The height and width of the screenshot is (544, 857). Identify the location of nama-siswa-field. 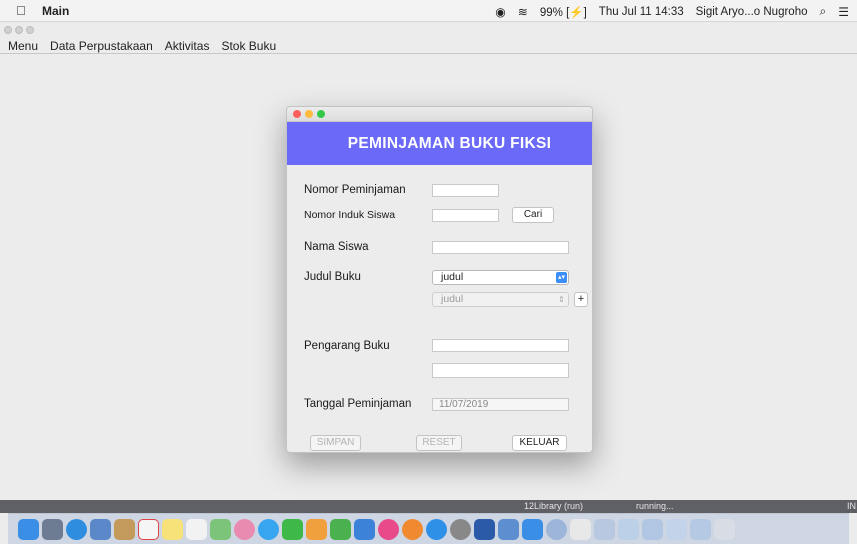
(500, 247).